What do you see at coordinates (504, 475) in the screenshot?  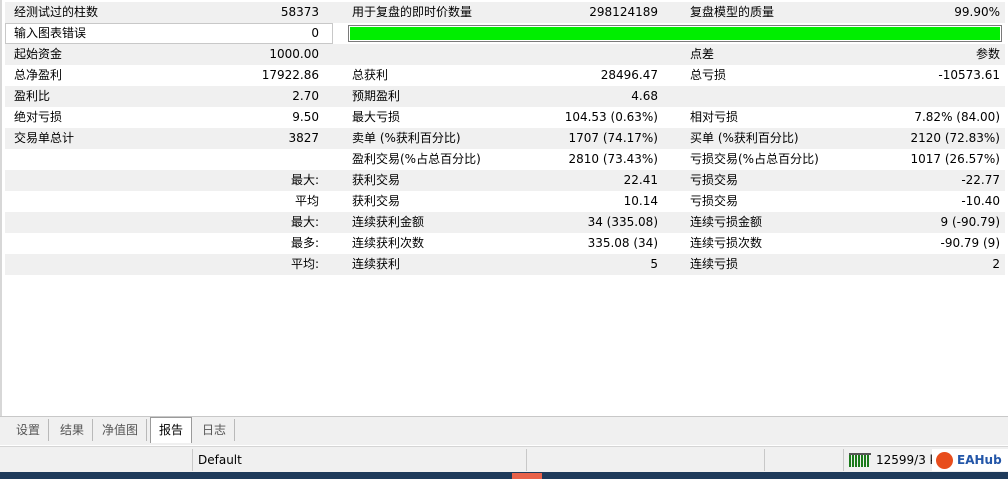 I see `os-taskbar` at bounding box center [504, 475].